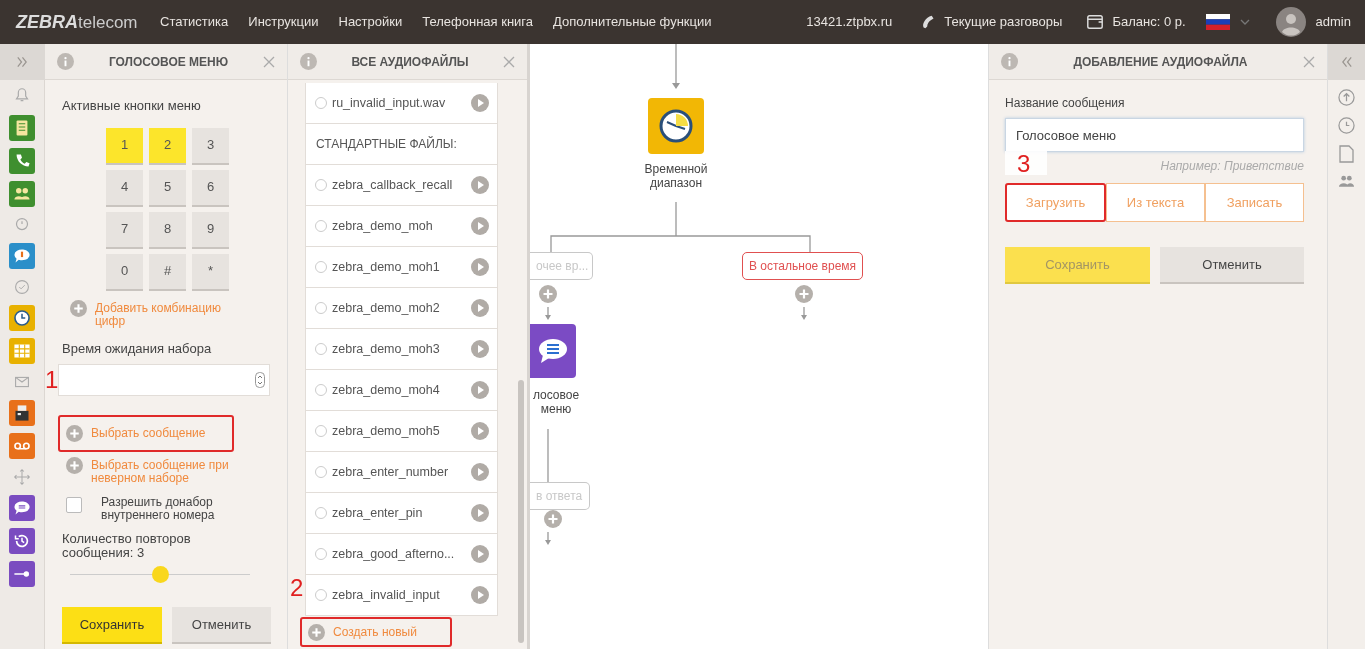 Image resolution: width=1365 pixels, height=649 pixels. I want to click on audio-file-row: zebra_invalid_input, so click(401, 595).